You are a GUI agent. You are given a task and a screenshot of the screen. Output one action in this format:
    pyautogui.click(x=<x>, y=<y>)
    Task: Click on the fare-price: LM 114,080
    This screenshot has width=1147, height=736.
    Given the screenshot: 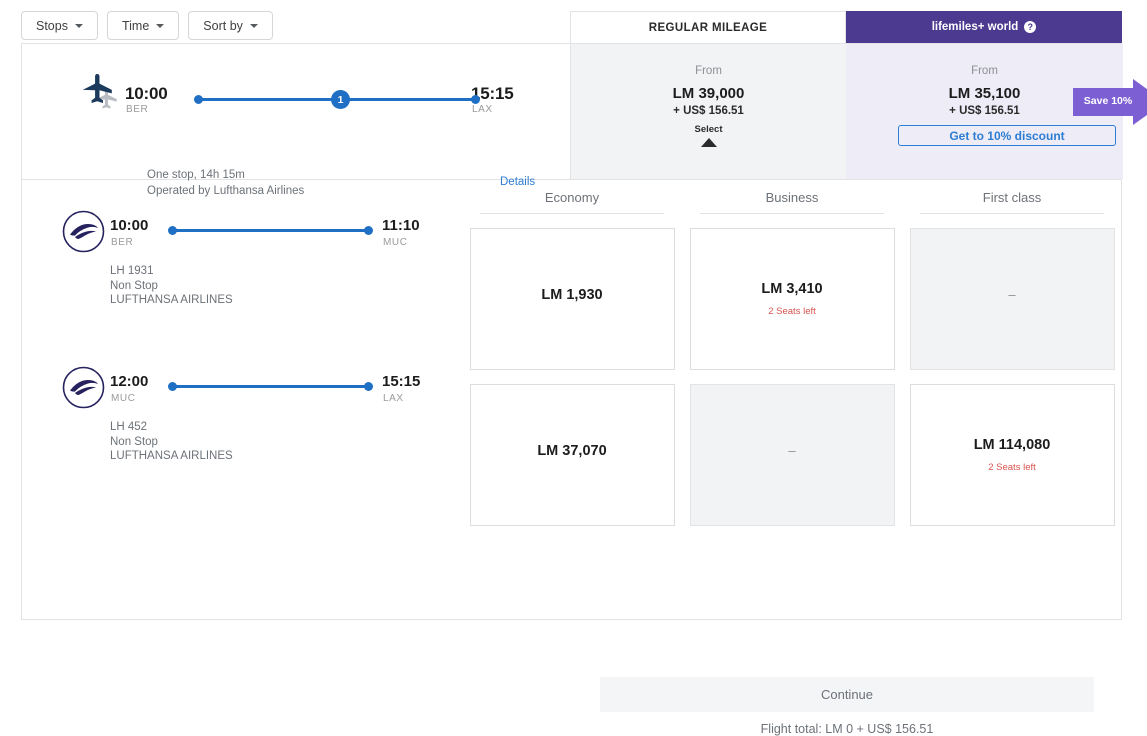 What is the action you would take?
    pyautogui.click(x=1012, y=445)
    